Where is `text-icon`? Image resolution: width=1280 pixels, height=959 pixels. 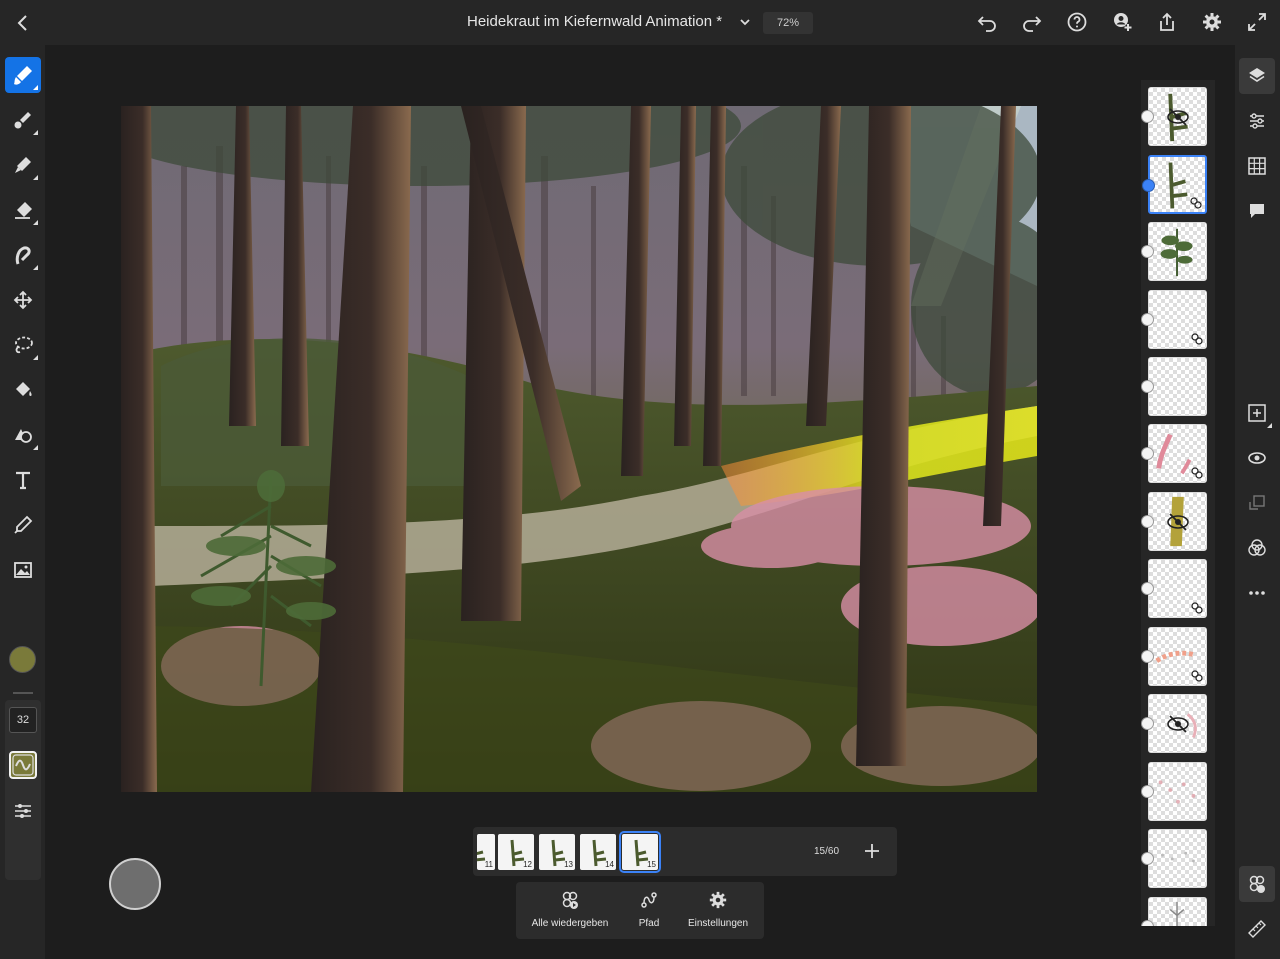
text-icon is located at coordinates (23, 480).